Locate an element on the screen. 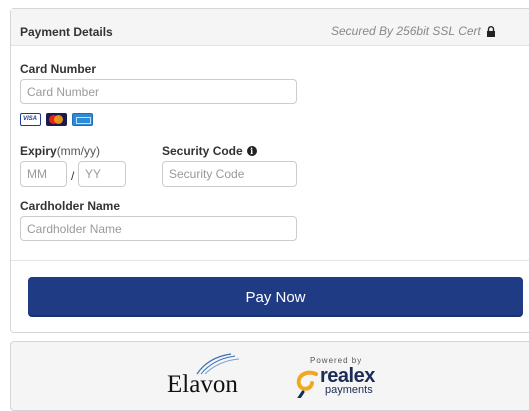  realex-logo: realex payments is located at coordinates (344, 382).